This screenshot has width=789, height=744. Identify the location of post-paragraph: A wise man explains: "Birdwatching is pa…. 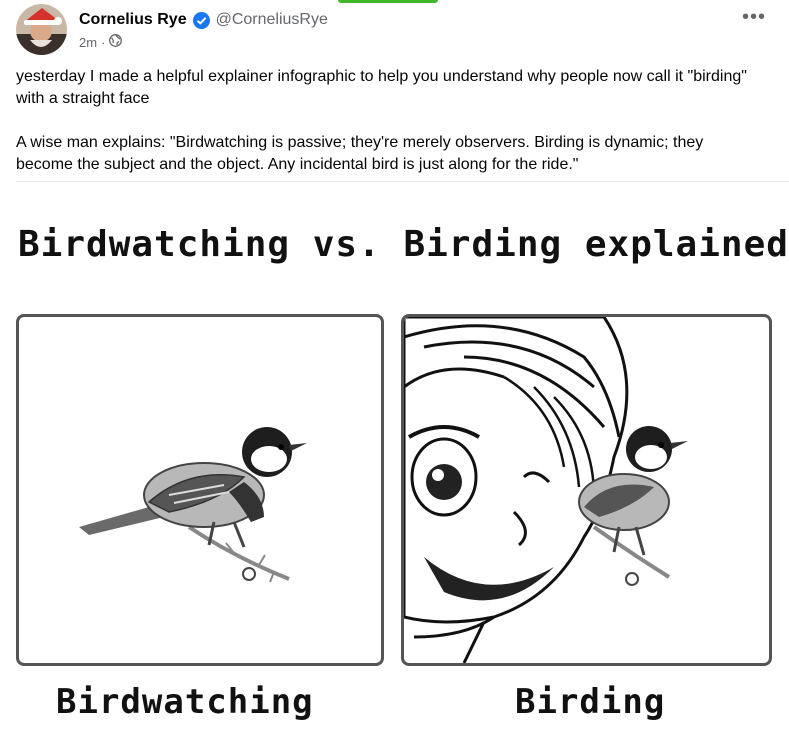
(360, 153).